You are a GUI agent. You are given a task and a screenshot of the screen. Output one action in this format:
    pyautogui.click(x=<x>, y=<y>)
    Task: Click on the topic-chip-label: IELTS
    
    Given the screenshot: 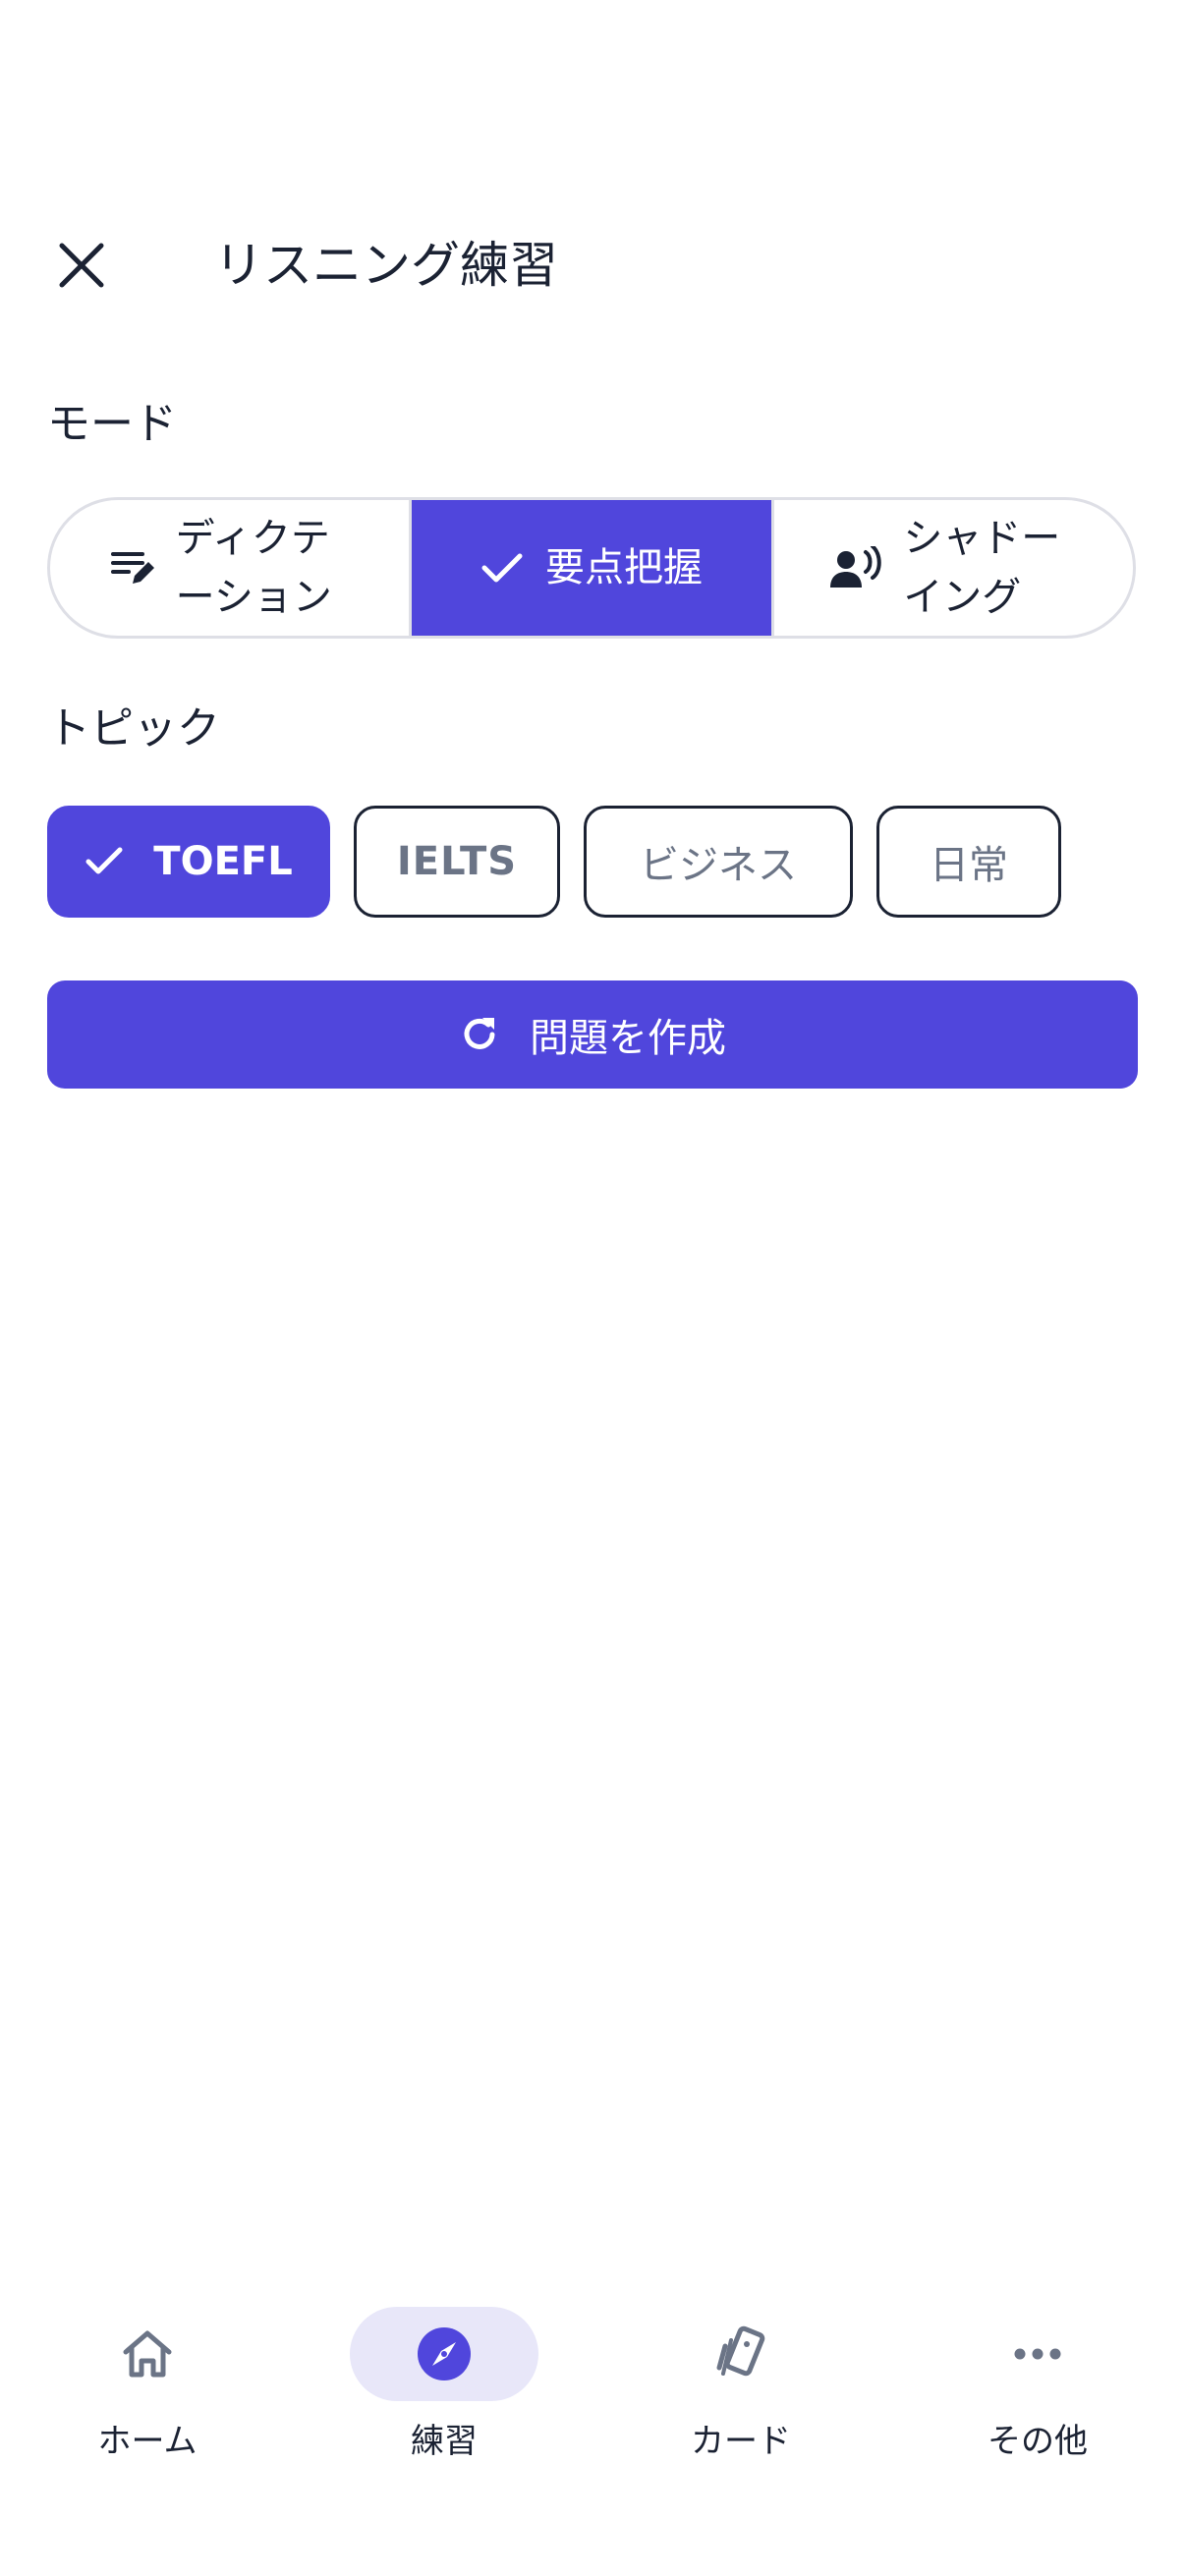 What is the action you would take?
    pyautogui.click(x=457, y=861)
    